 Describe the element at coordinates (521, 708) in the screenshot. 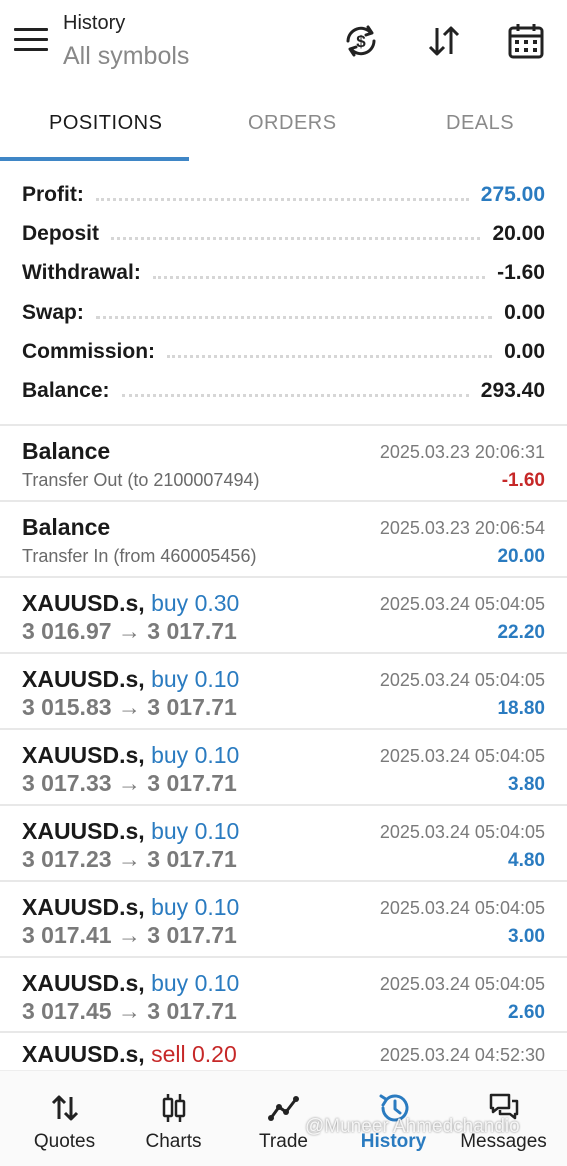

I see `position-profit: 18.80` at that location.